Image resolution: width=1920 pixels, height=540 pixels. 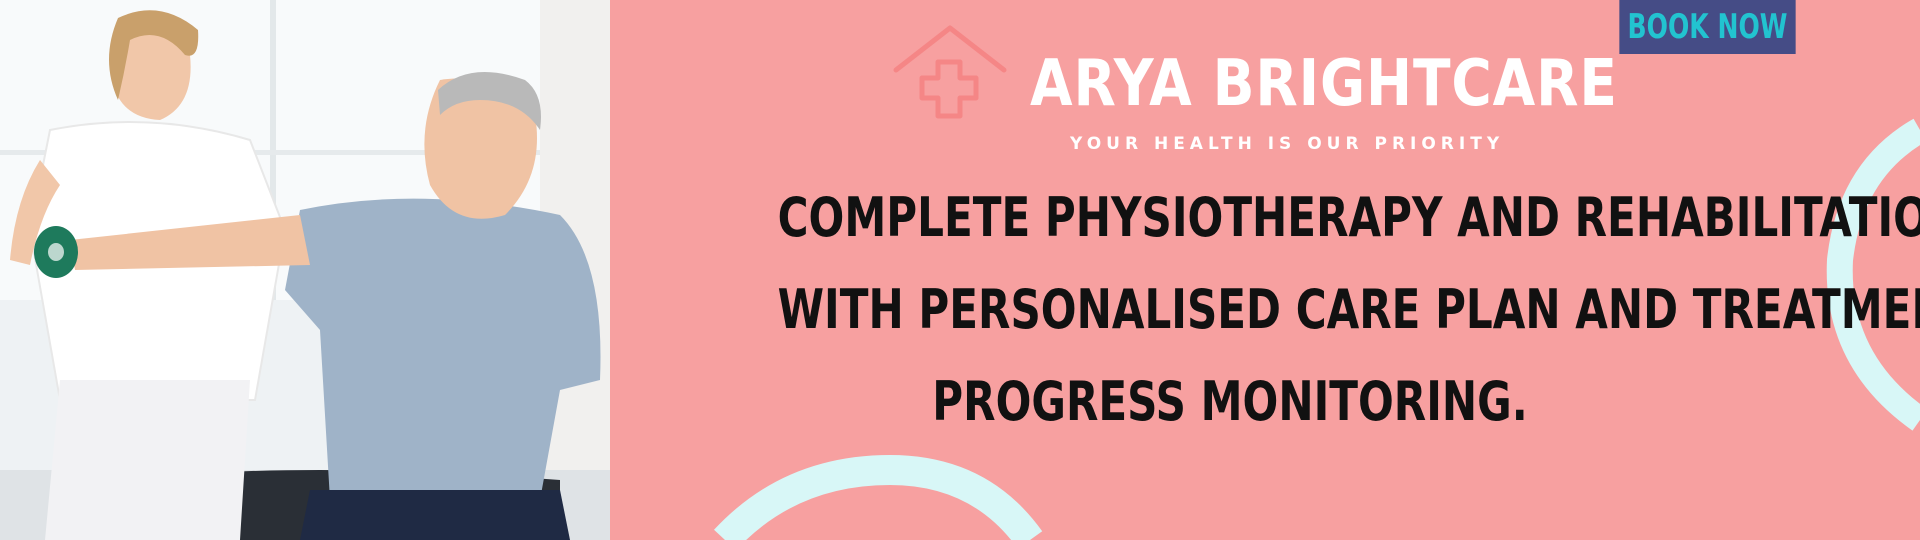 I want to click on dumbbell-icon, so click(x=56, y=252).